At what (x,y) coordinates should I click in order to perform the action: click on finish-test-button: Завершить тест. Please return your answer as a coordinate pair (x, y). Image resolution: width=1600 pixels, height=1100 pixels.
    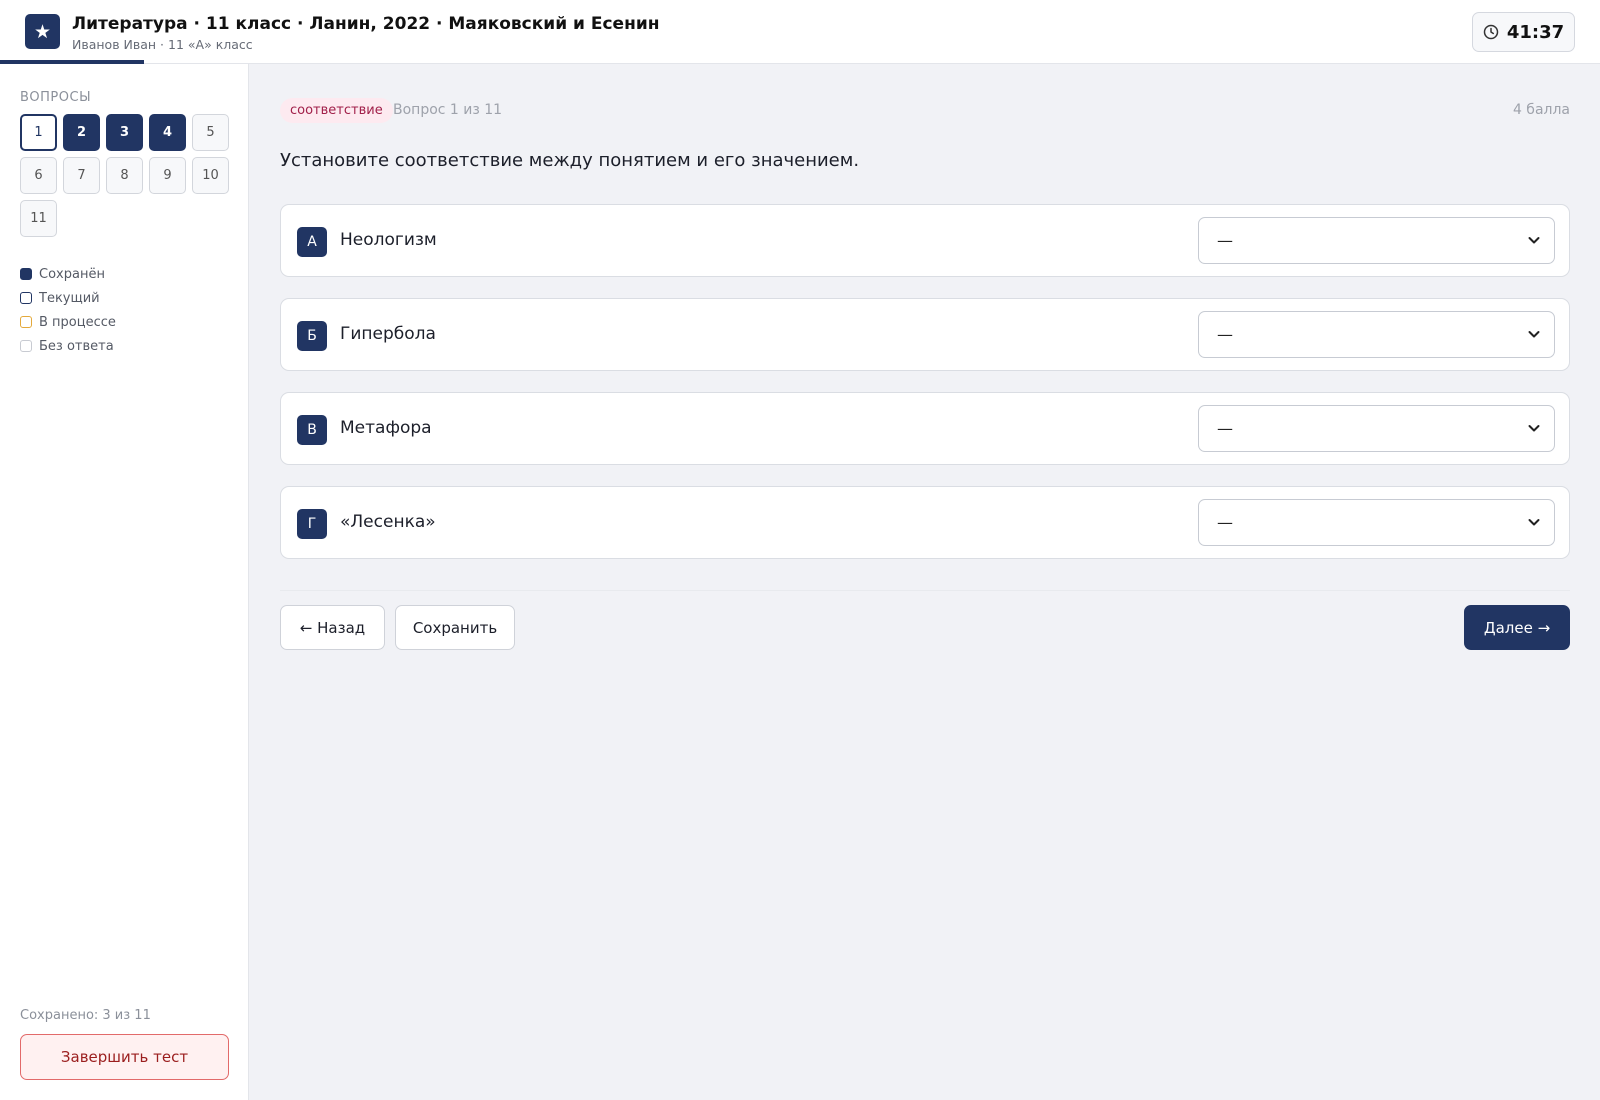
    Looking at the image, I should click on (124, 1057).